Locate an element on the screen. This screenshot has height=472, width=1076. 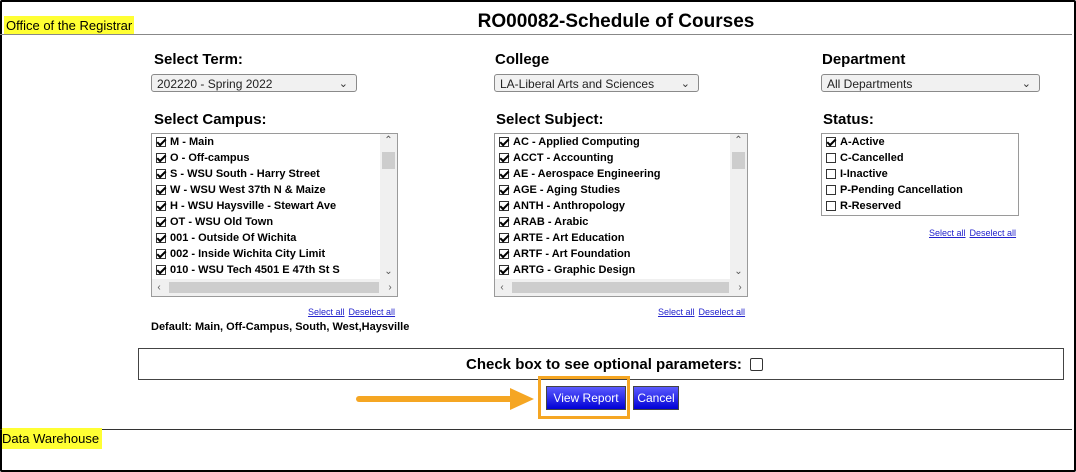
list-item-label: ARAB - Arabic is located at coordinates (551, 222).